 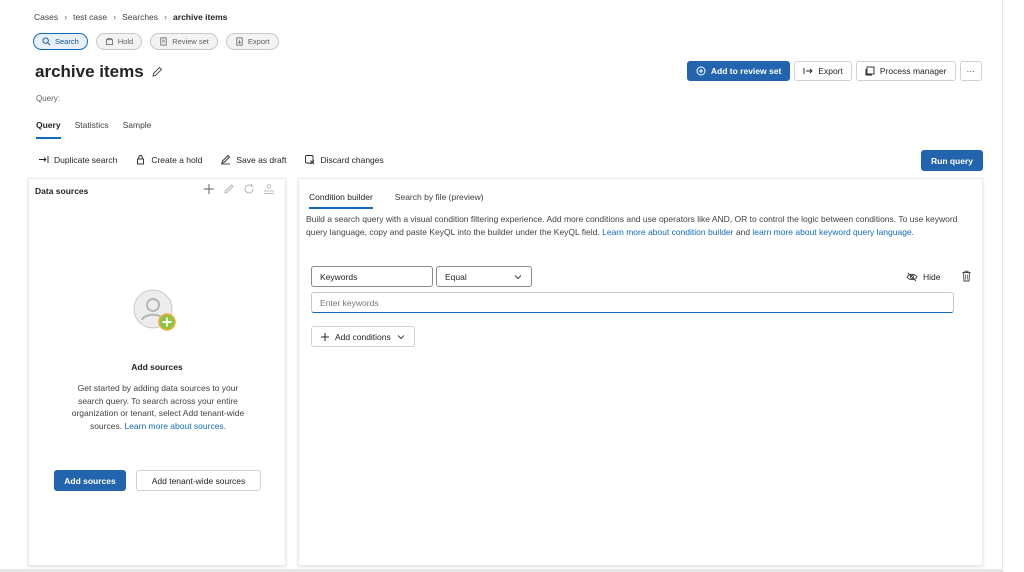 I want to click on add-circle-icon, so click(x=701, y=71).